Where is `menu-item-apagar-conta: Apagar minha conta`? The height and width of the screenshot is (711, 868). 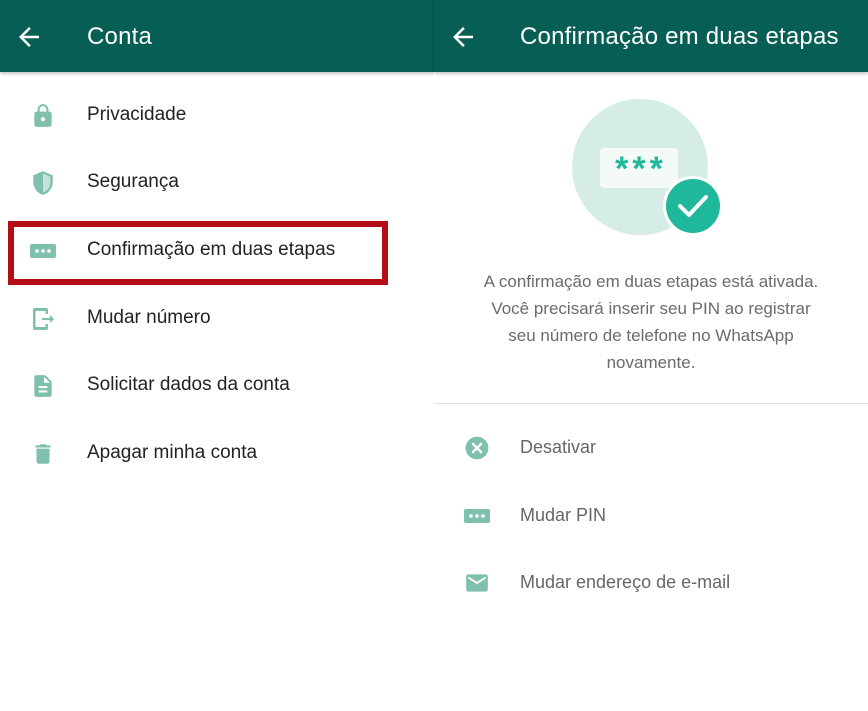 menu-item-apagar-conta: Apagar minha conta is located at coordinates (217, 453).